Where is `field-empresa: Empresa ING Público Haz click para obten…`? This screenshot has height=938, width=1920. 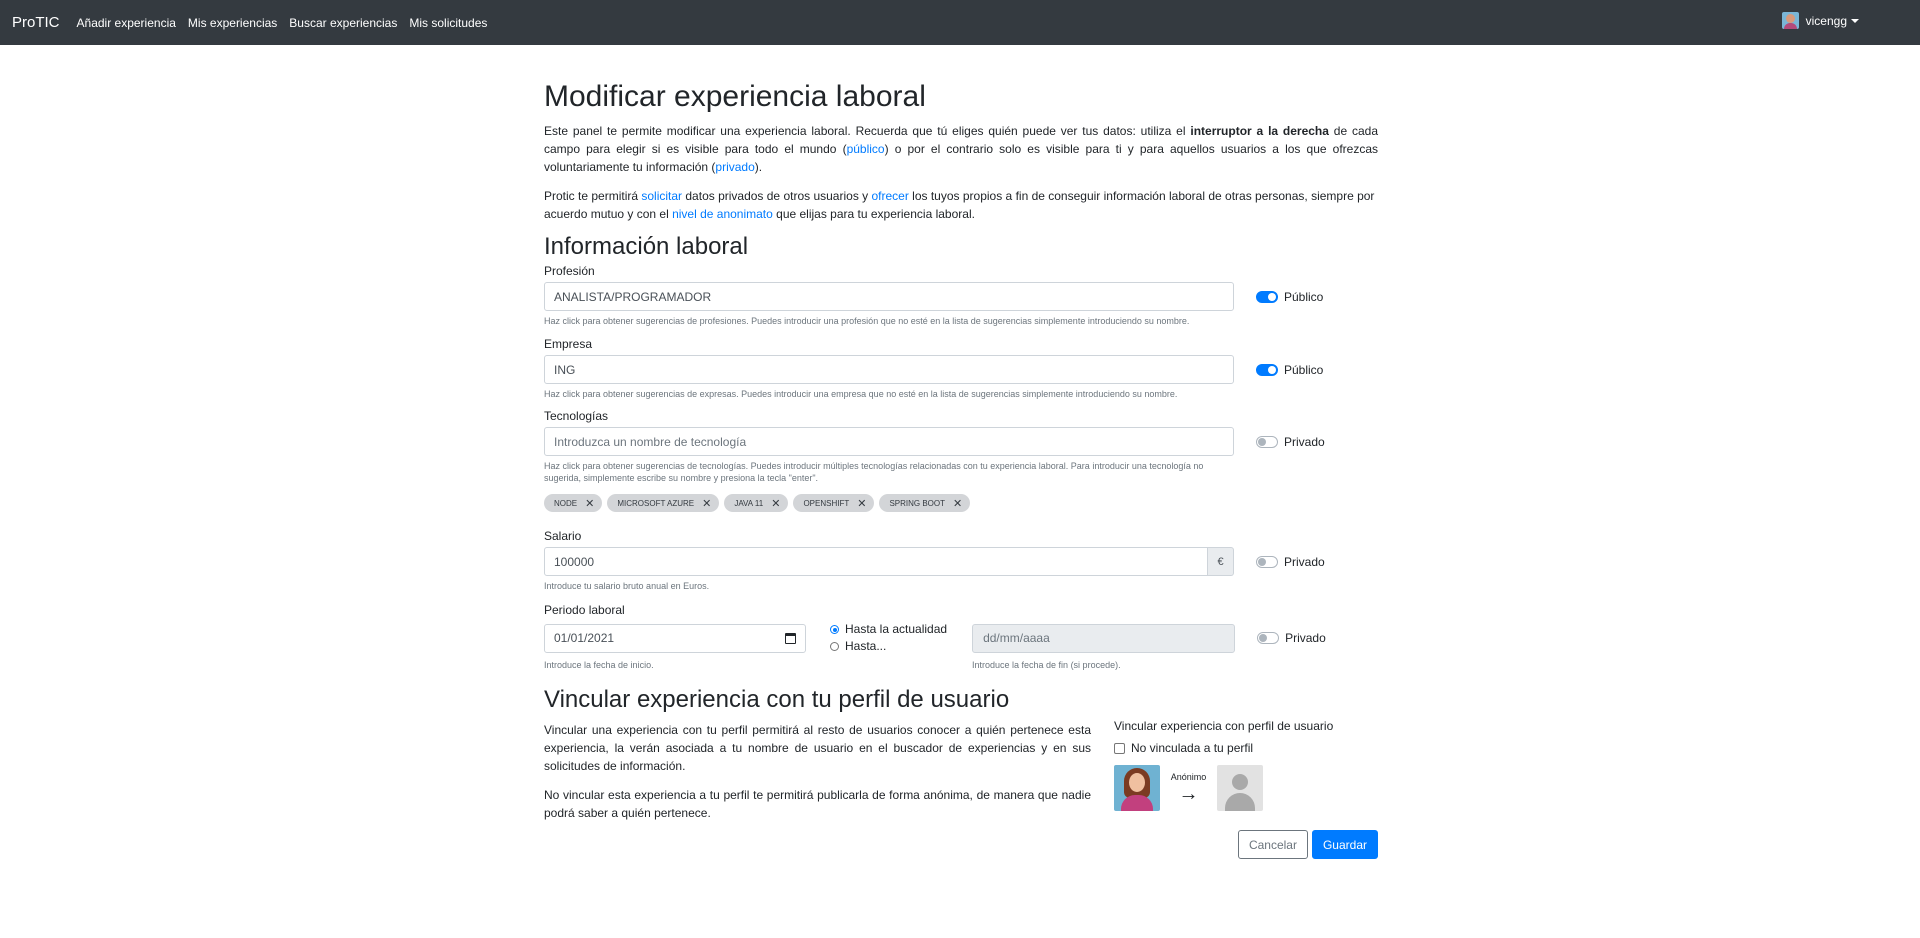
field-empresa: Empresa ING Público Haz click para obten… is located at coordinates (961, 368).